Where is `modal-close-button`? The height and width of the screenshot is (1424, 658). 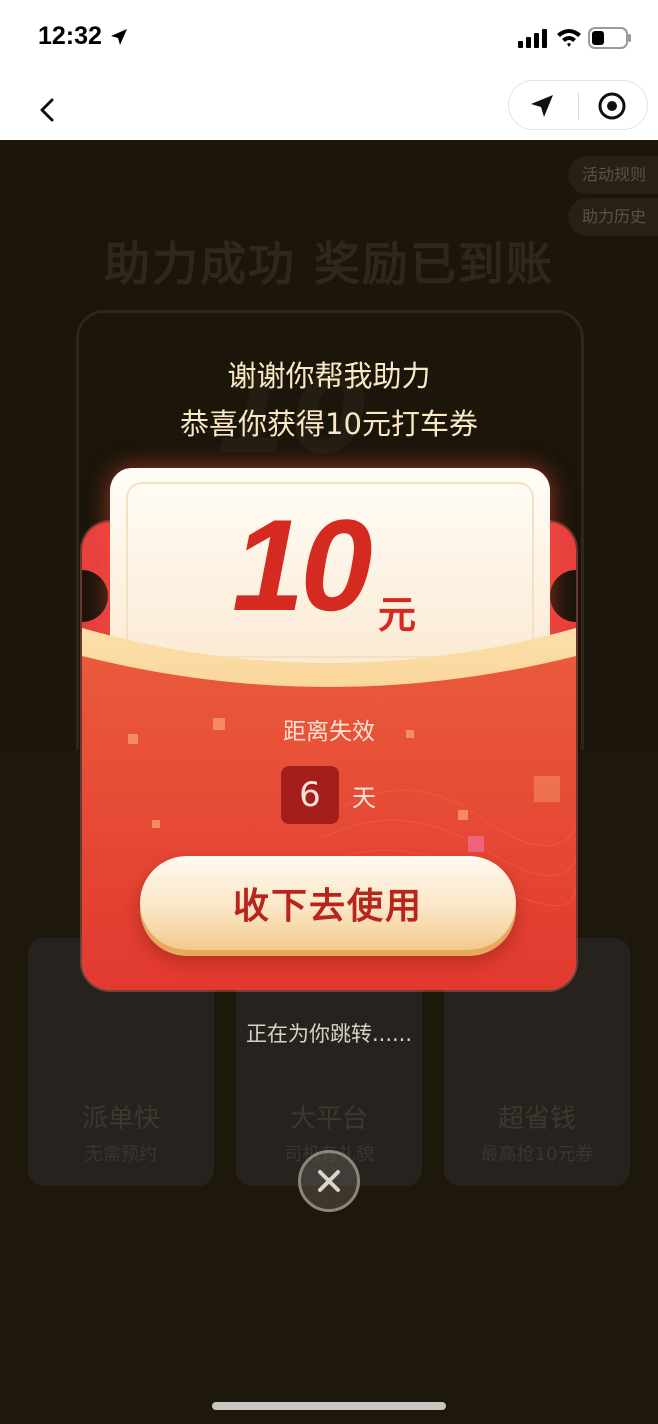 modal-close-button is located at coordinates (329, 1181).